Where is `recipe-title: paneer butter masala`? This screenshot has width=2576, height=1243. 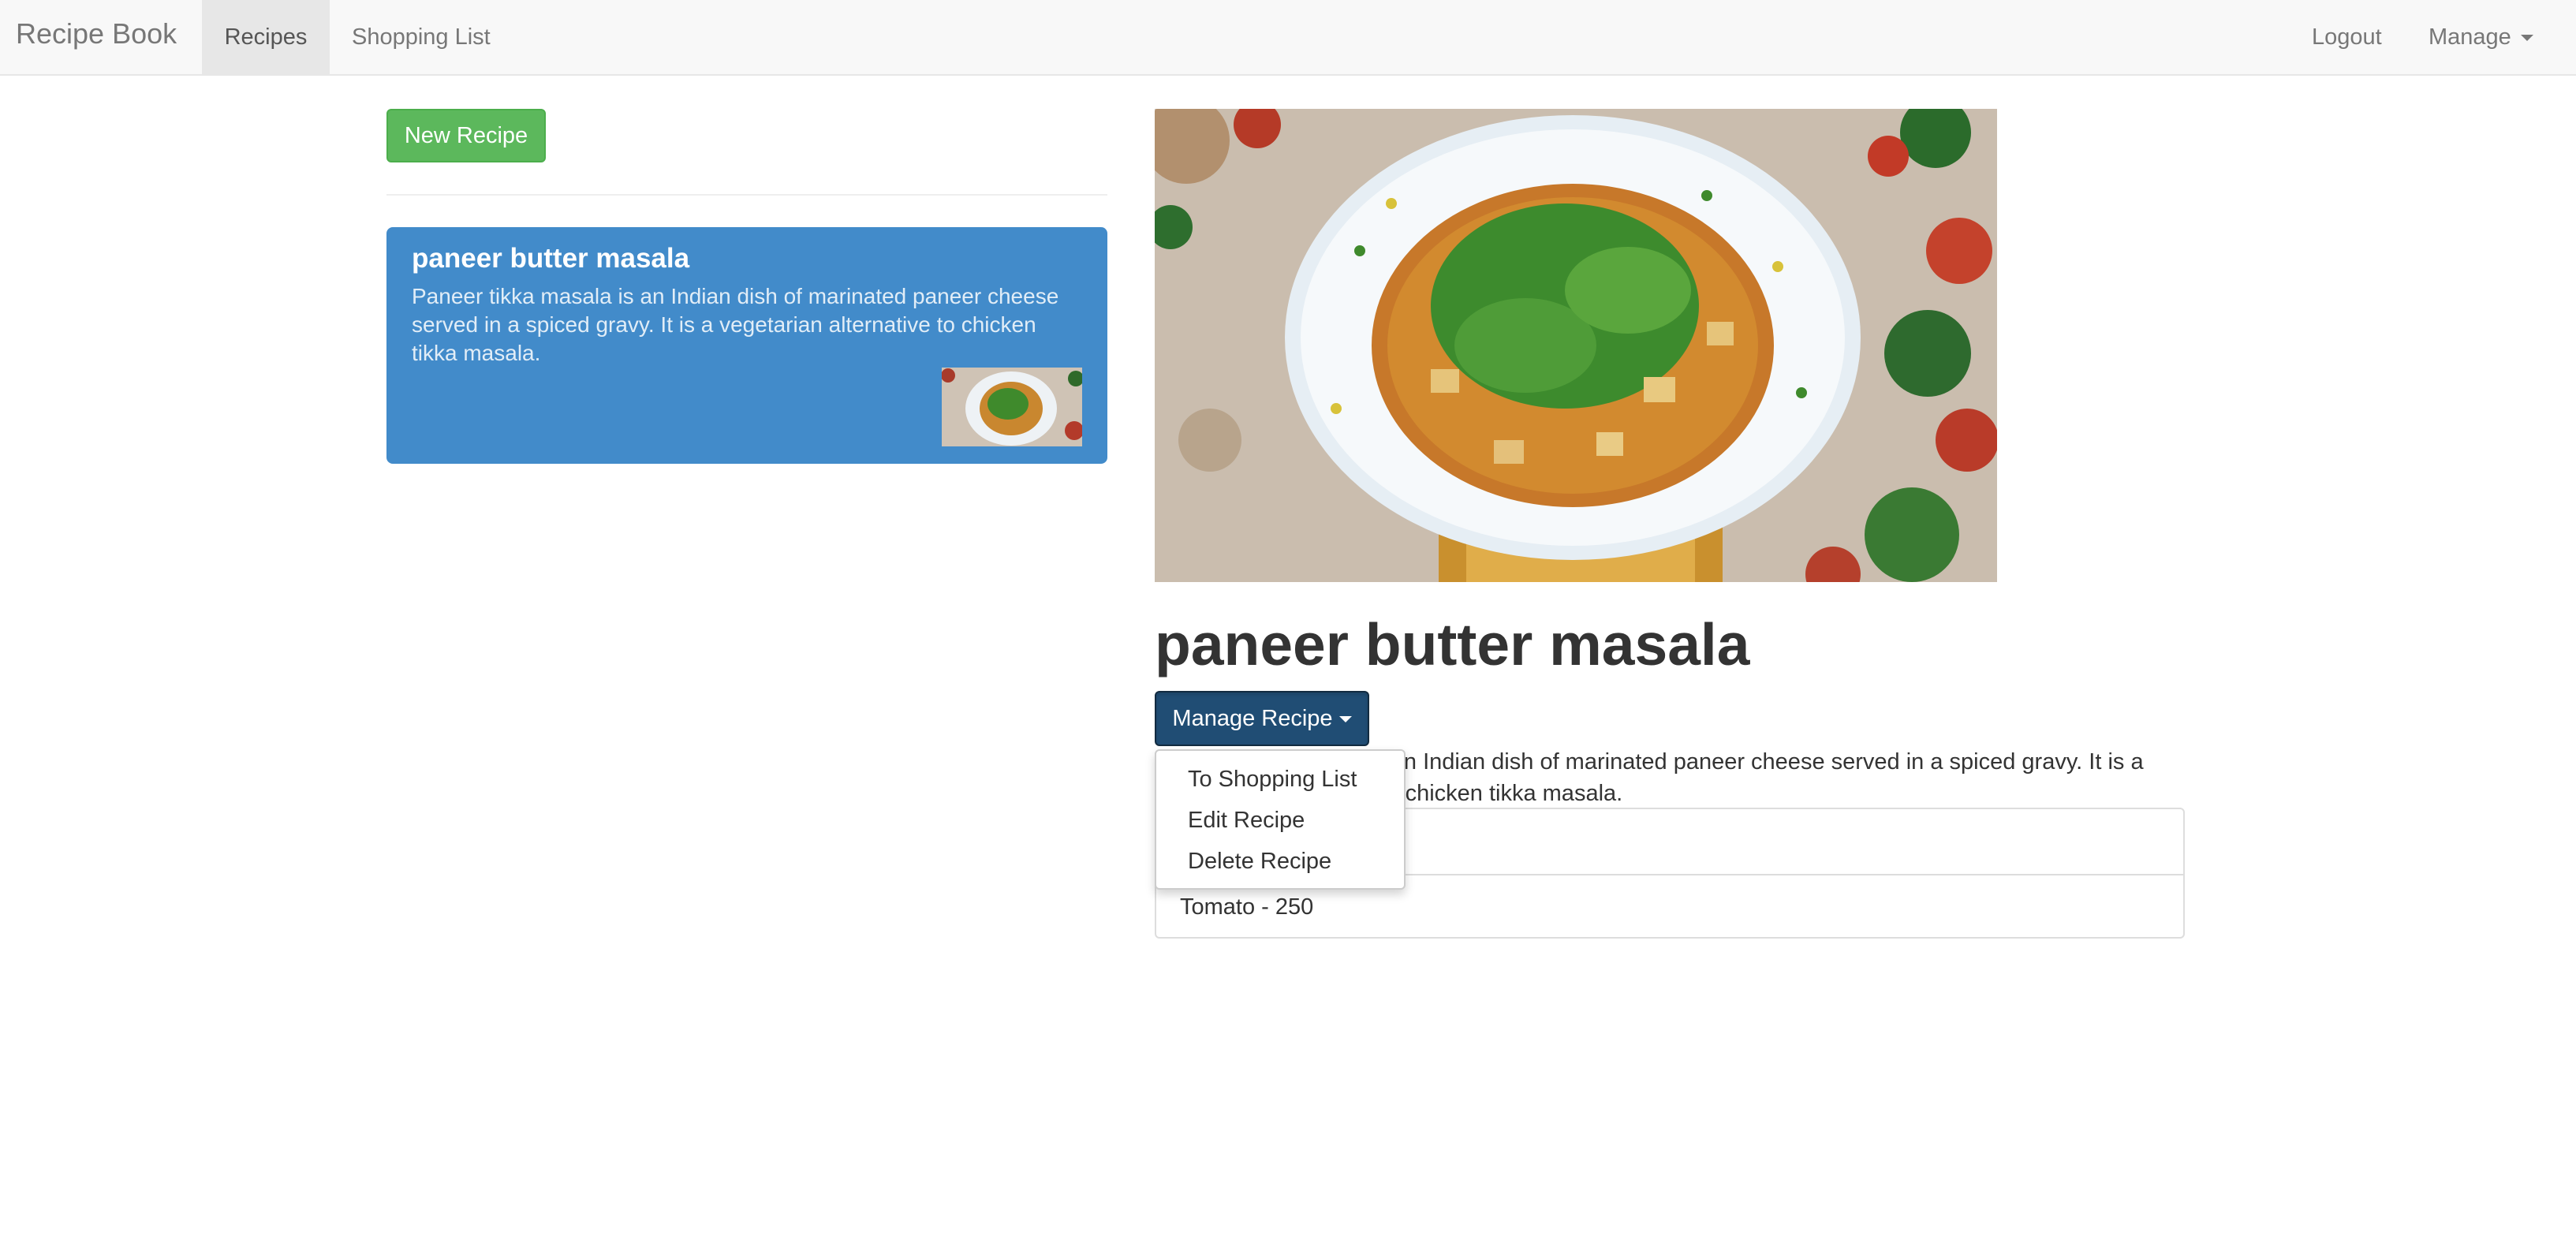 recipe-title: paneer butter masala is located at coordinates (1452, 644).